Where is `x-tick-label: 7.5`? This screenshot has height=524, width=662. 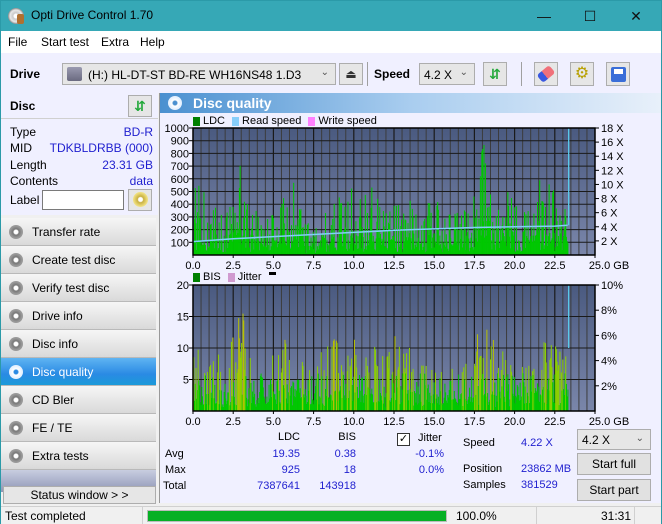
x-tick-label: 7.5 is located at coordinates (313, 266).